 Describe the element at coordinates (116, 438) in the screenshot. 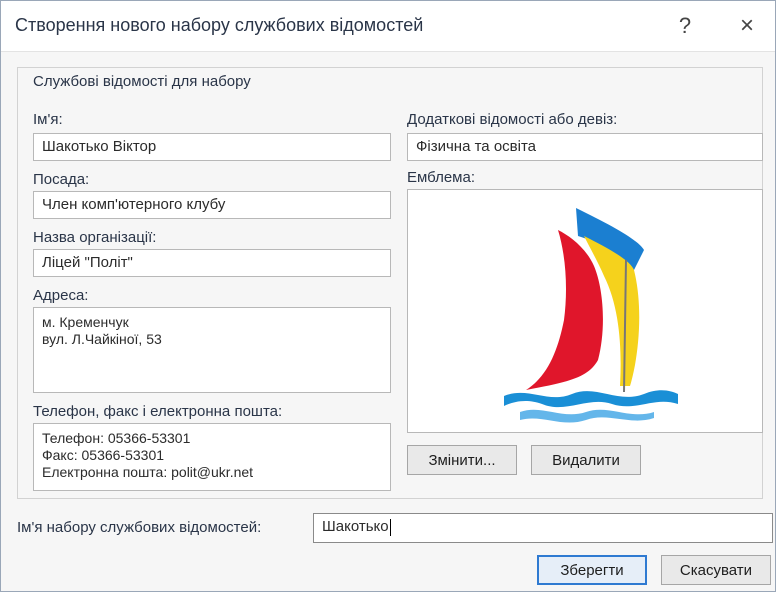

I see `contacts-line-1: Телефон: 05366-53301` at that location.